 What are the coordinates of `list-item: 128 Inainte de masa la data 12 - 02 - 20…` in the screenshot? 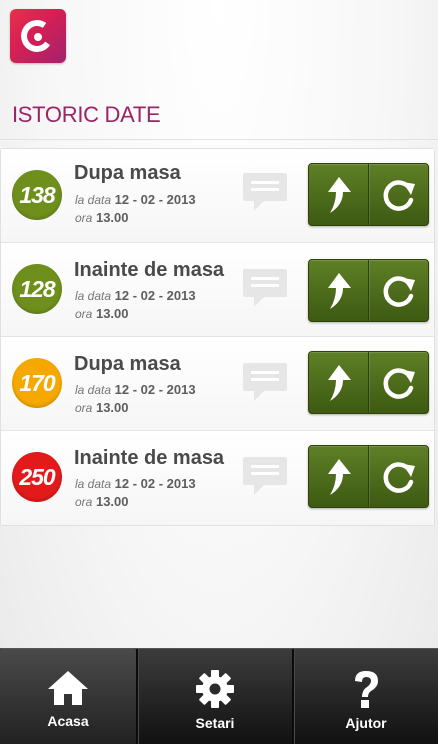 It's located at (217, 290).